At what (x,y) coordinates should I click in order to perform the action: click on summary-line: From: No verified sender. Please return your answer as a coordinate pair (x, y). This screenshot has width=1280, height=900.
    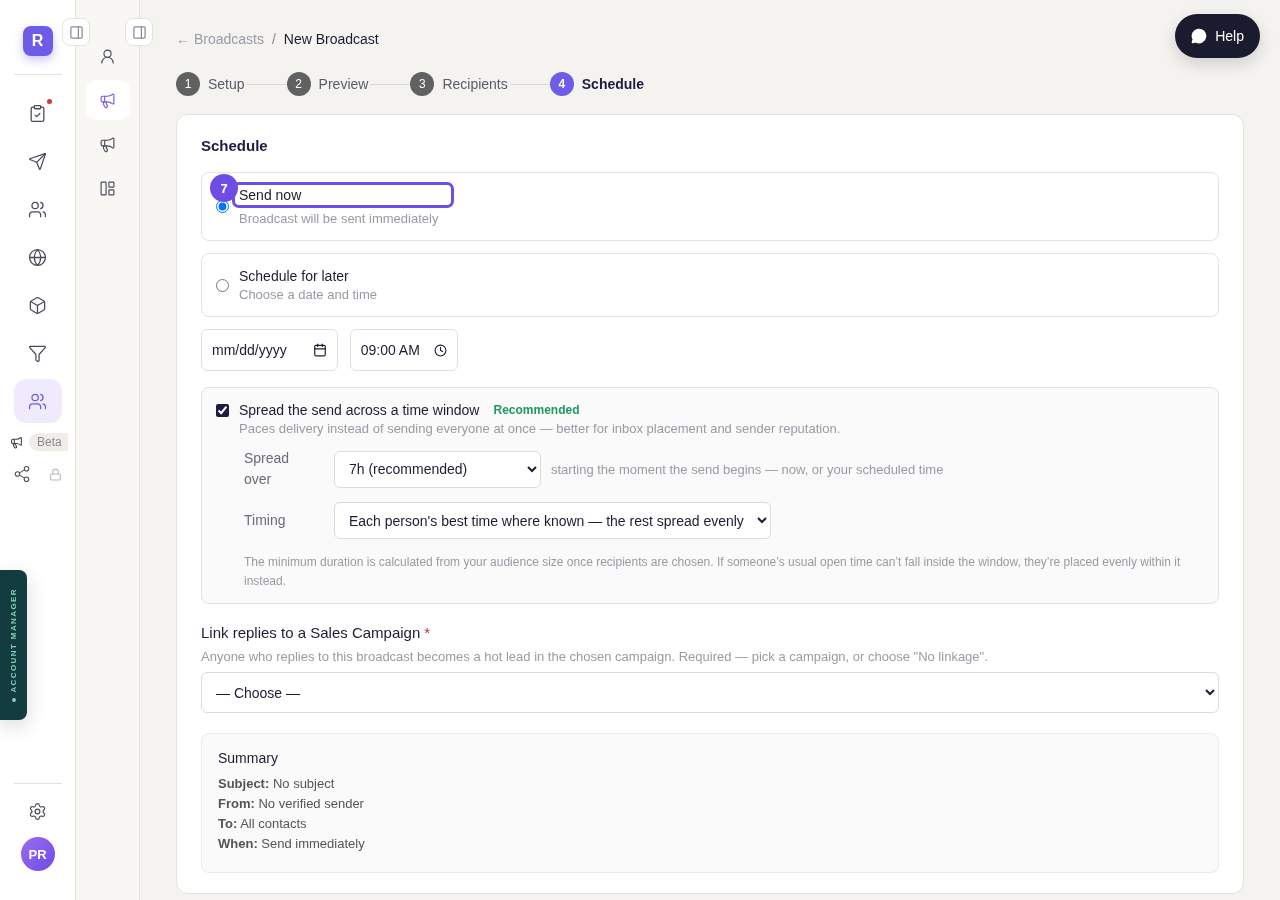
    Looking at the image, I should click on (291, 804).